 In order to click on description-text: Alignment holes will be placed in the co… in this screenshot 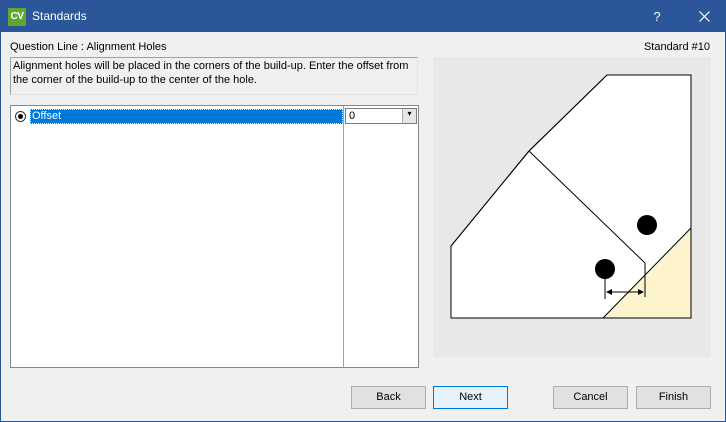, I will do `click(214, 76)`.